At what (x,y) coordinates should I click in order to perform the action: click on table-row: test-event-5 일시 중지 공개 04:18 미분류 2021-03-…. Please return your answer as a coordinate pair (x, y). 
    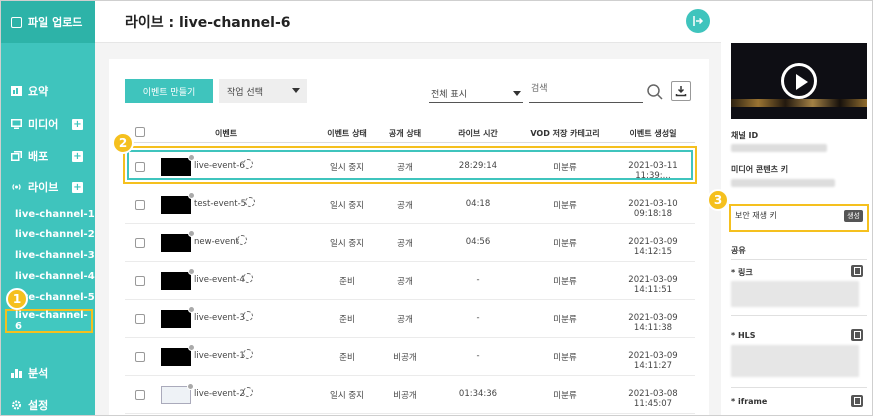
    Looking at the image, I should click on (410, 205).